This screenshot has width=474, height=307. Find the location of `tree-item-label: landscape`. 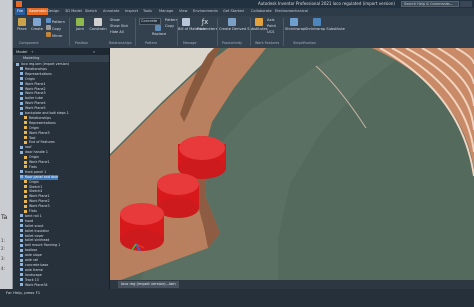

tree-item-label: landscape is located at coordinates (33, 274).